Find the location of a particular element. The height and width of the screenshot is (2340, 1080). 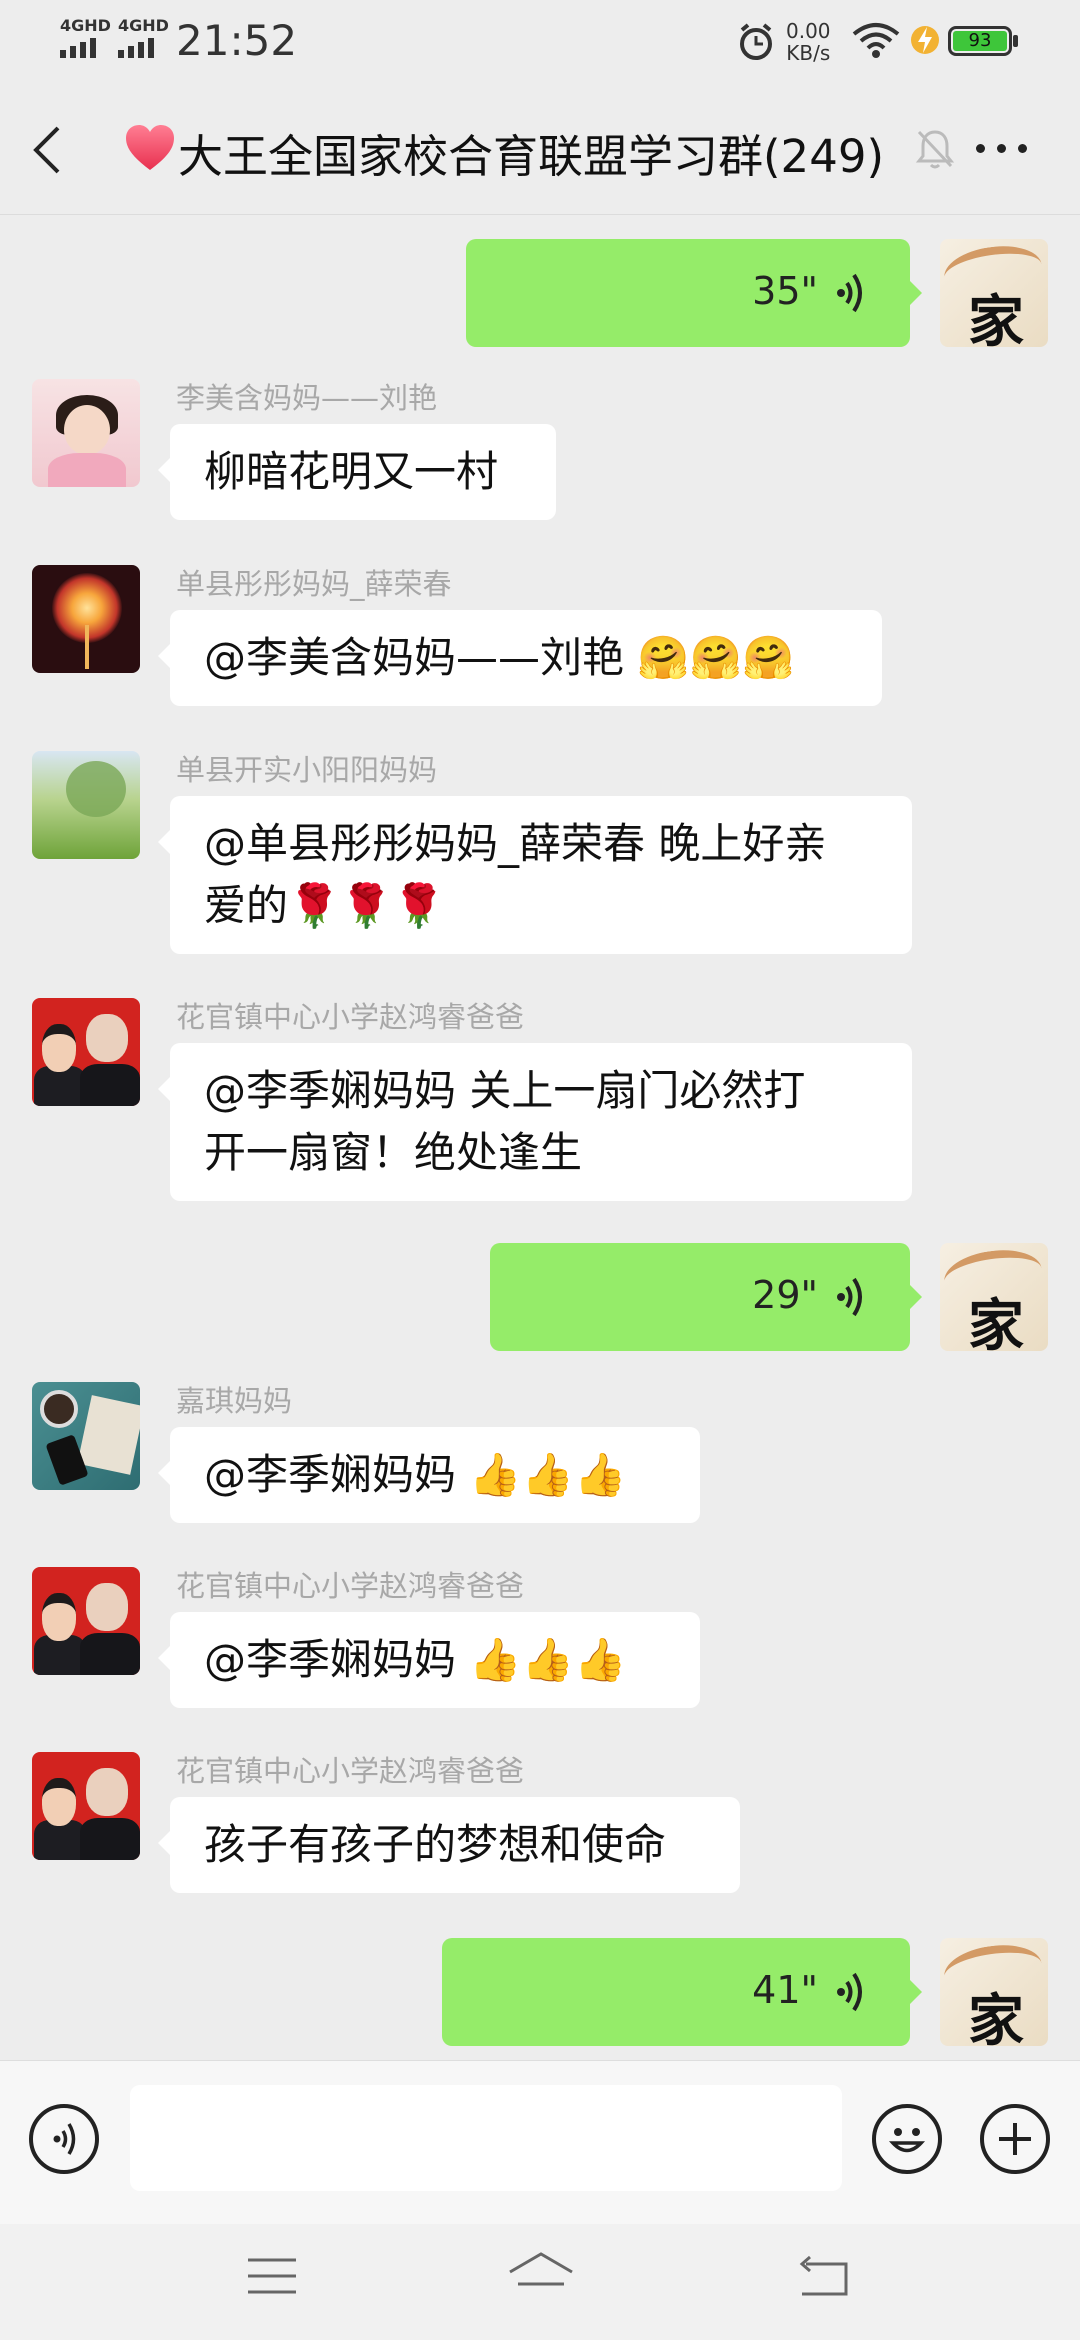

message-bubble: @李季娴妈妈 关上一扇门必然打 开一扇窗！绝处逢生 is located at coordinates (535, 1122).